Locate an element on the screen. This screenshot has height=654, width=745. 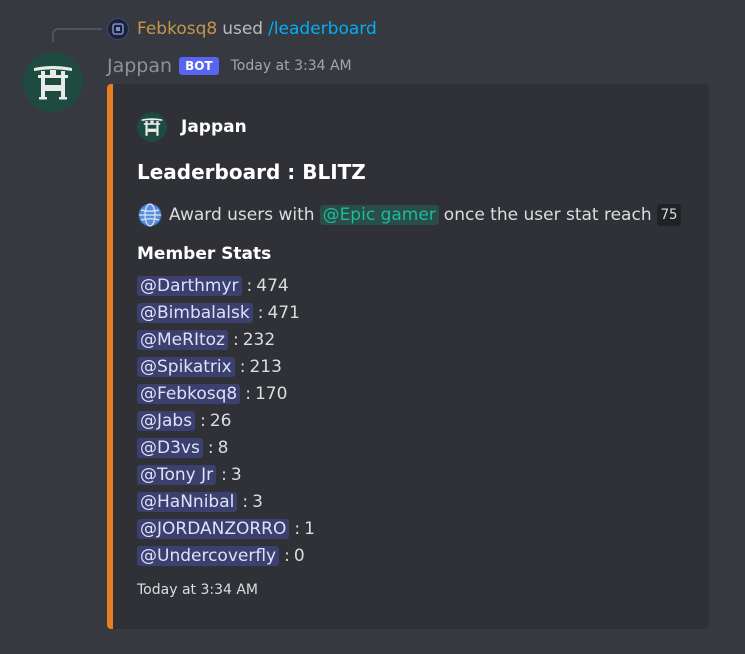
stat-value: 1 is located at coordinates (309, 528).